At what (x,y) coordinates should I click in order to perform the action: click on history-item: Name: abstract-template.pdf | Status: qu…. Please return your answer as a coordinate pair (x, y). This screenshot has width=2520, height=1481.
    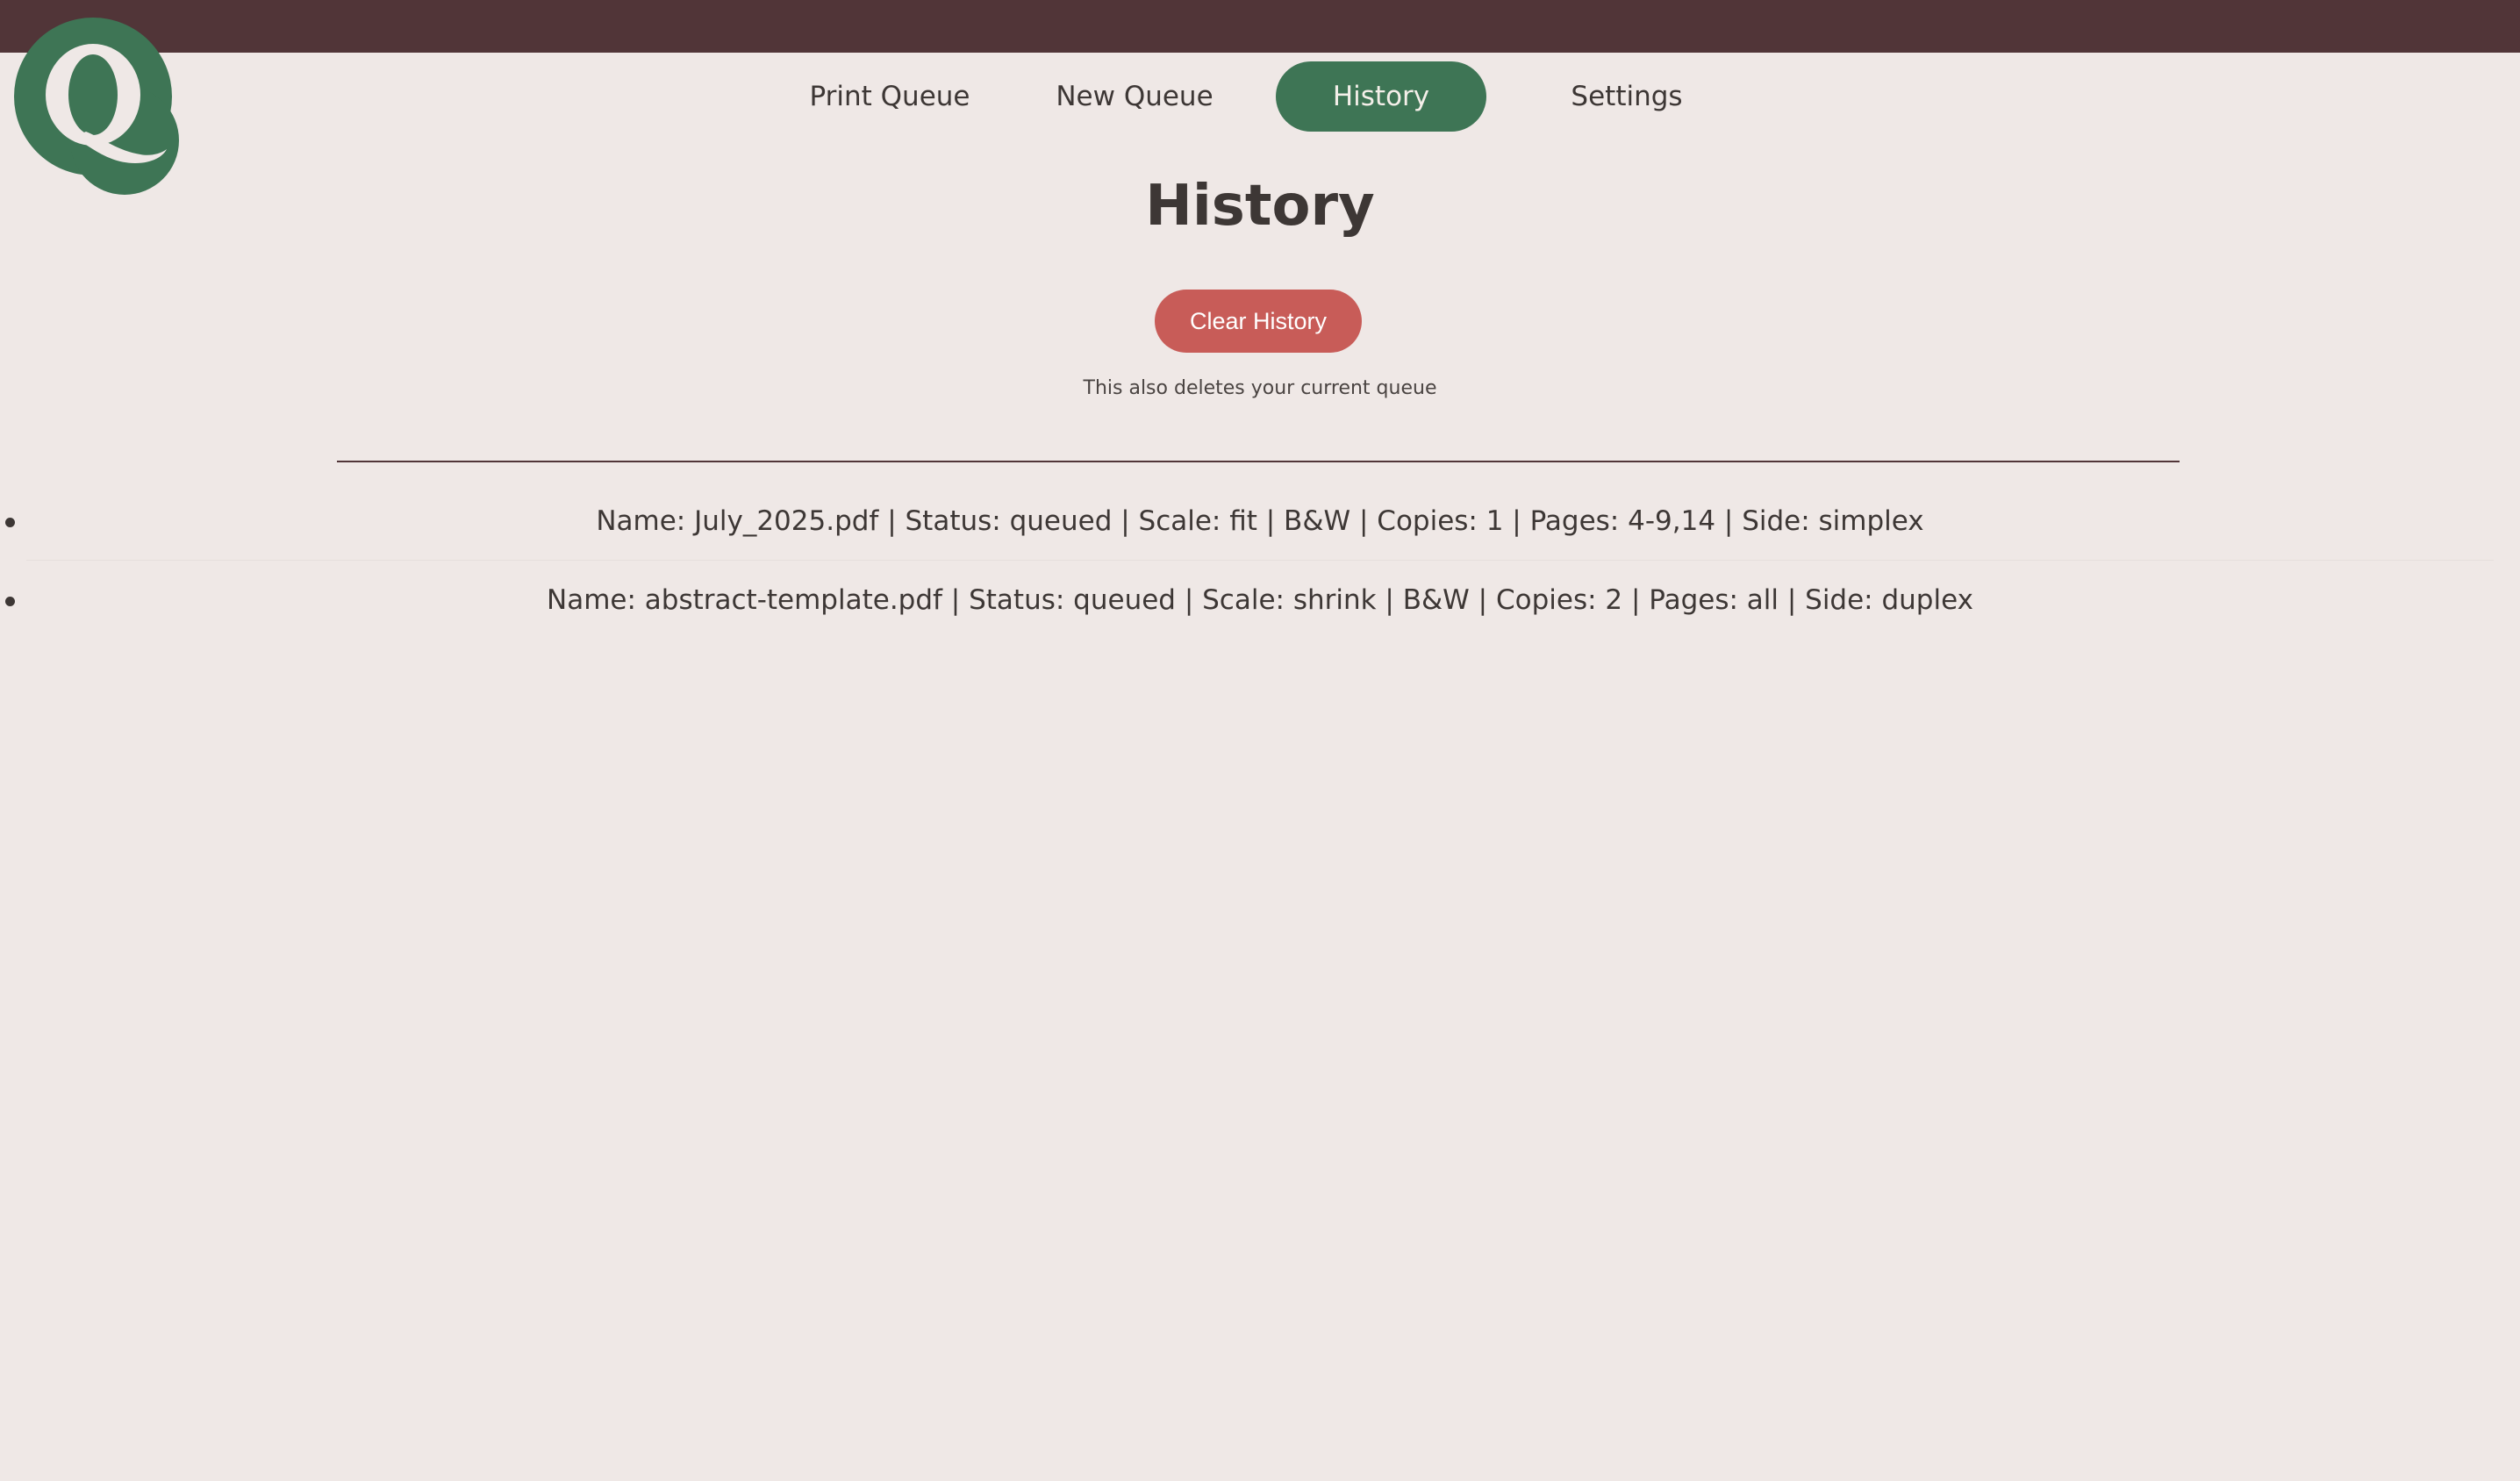
    Looking at the image, I should click on (1260, 595).